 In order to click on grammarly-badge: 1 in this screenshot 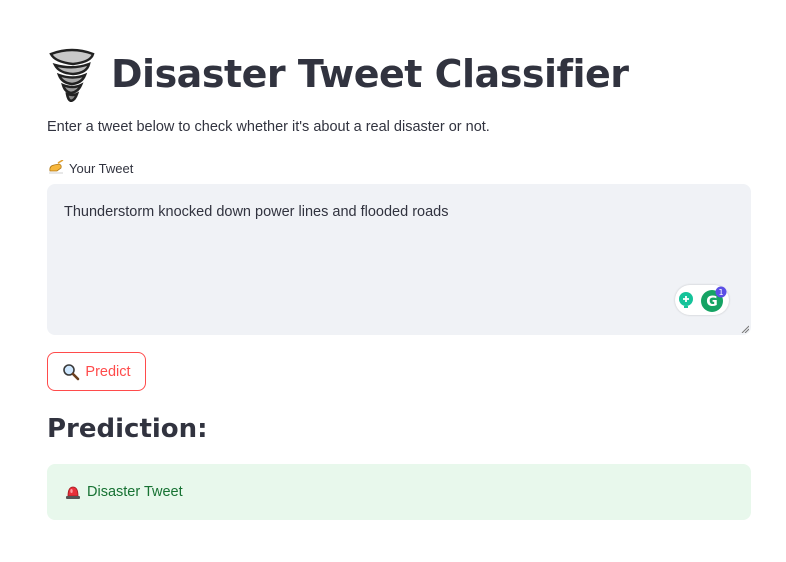, I will do `click(720, 292)`.